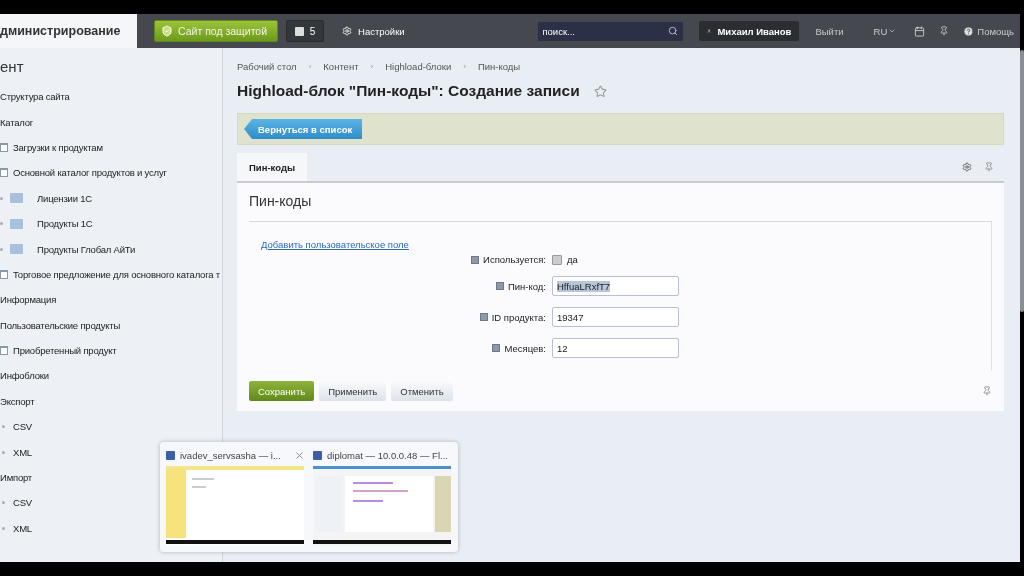 This screenshot has height=576, width=1024. What do you see at coordinates (58, 147) in the screenshot?
I see `sidebar-item: Загрузки к продуктам` at bounding box center [58, 147].